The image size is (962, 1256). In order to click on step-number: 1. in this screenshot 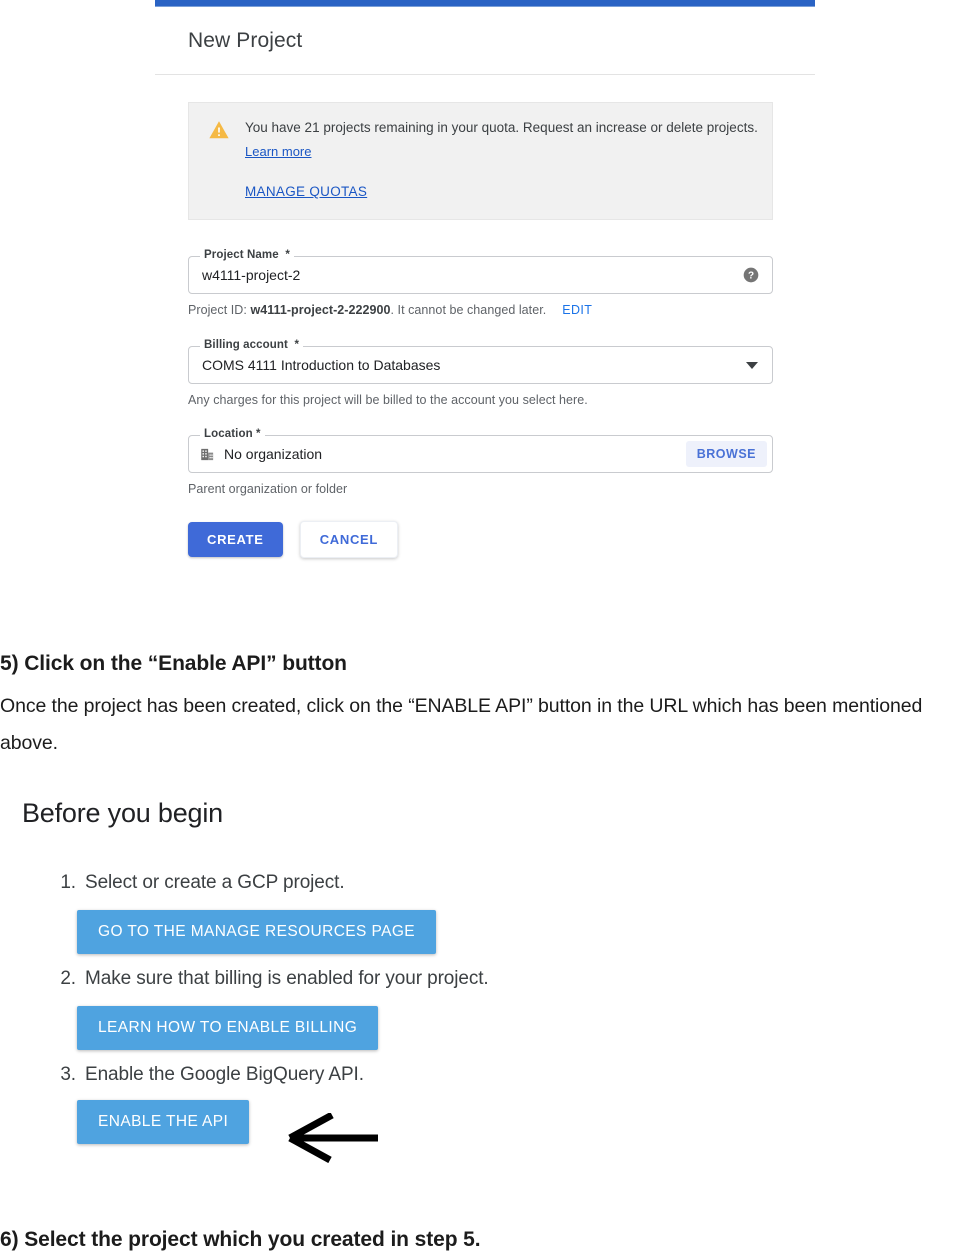, I will do `click(68, 882)`.